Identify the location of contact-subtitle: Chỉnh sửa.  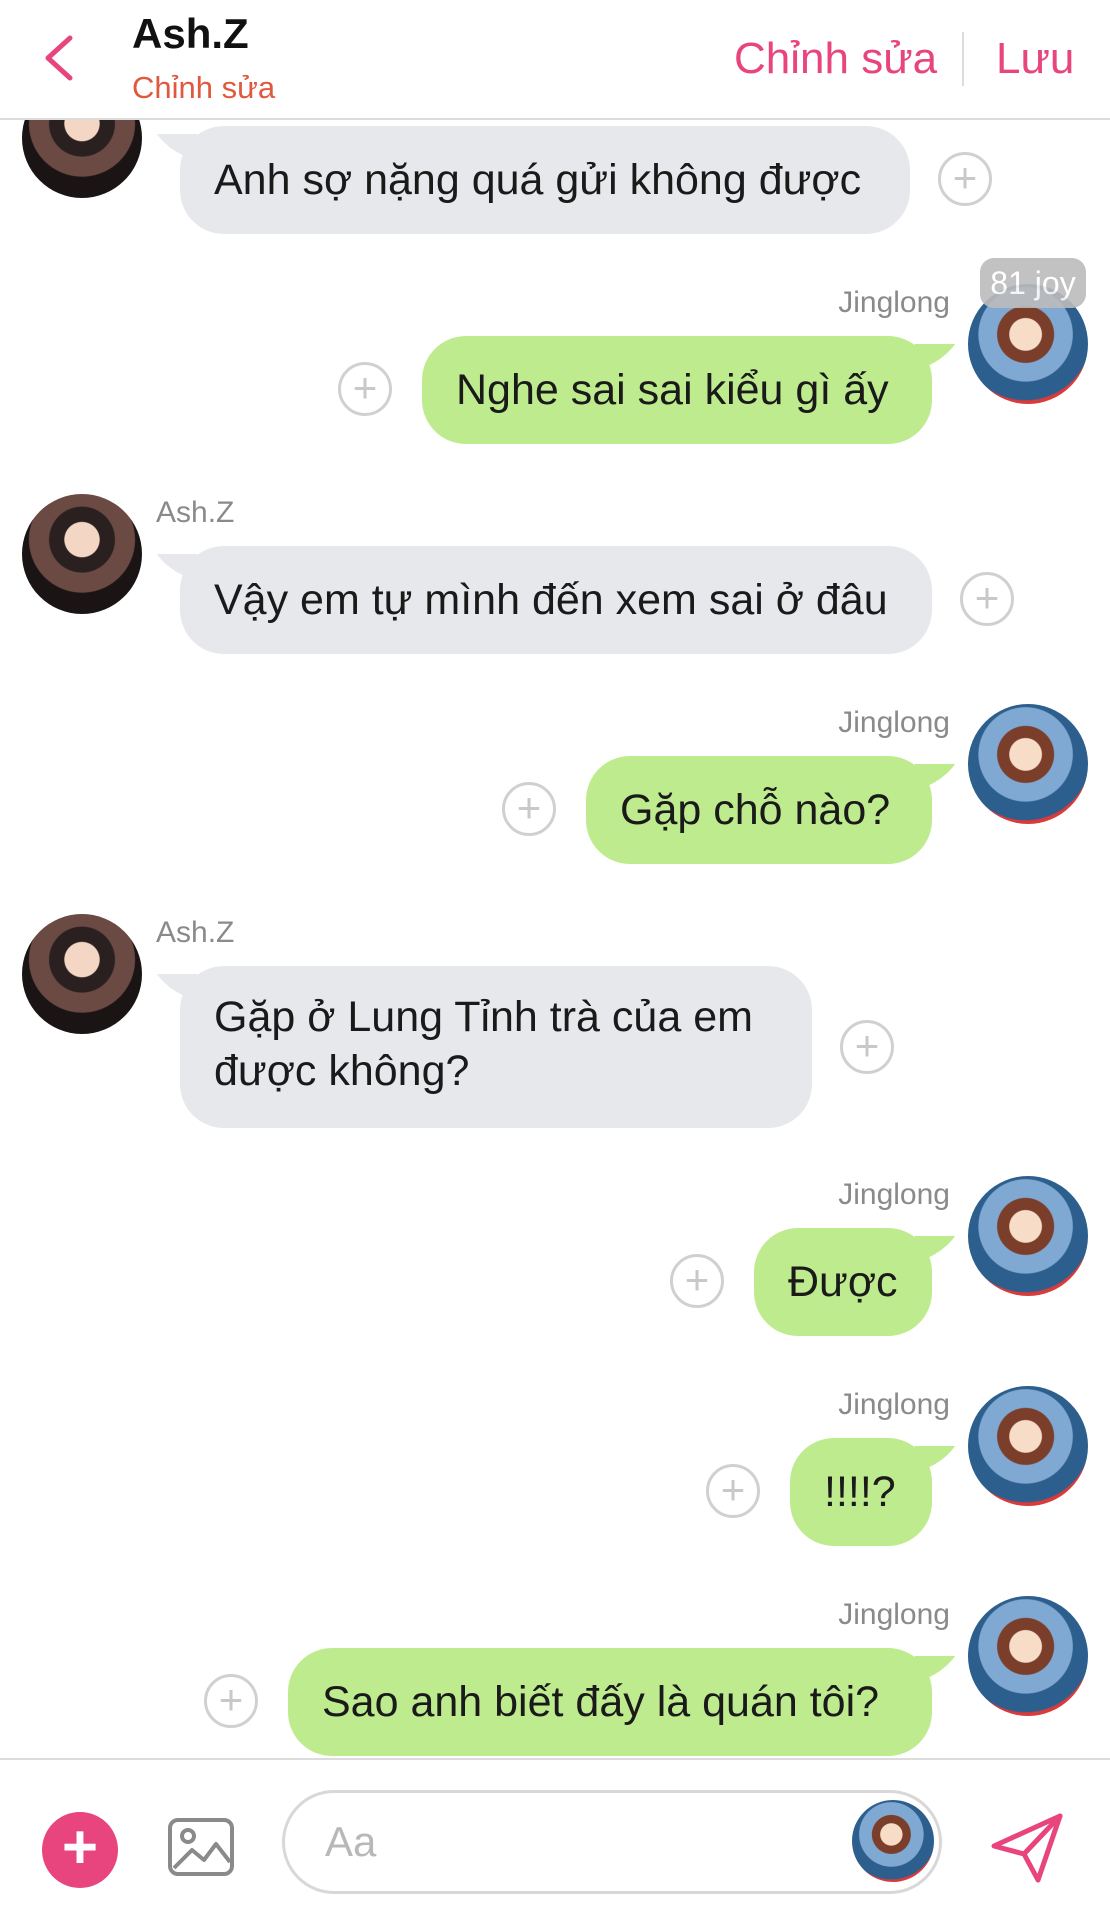
(203, 88).